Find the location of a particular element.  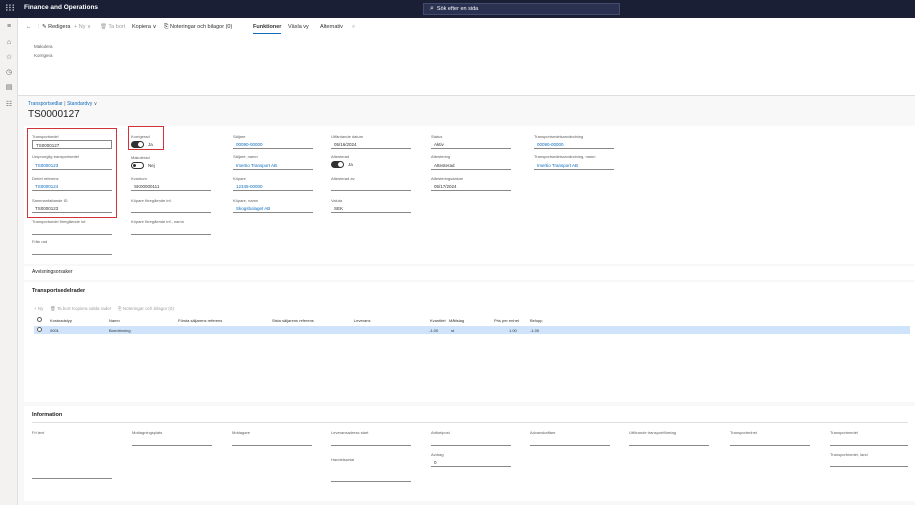

sammanfattande-label: Sammanfattande ID is located at coordinates (50, 200).